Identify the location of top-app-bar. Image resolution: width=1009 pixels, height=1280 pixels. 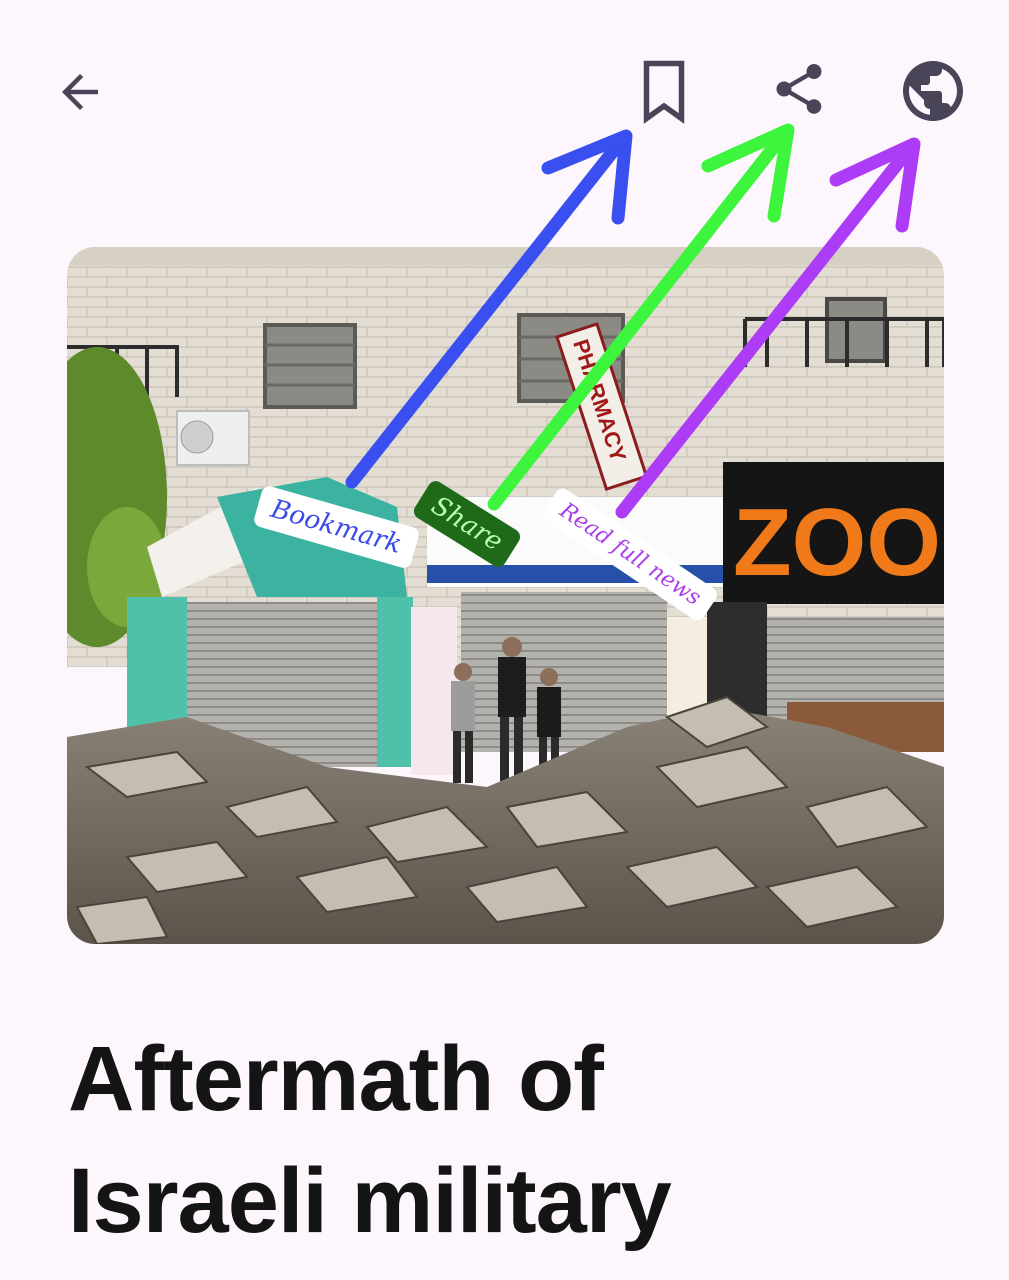
(504, 90).